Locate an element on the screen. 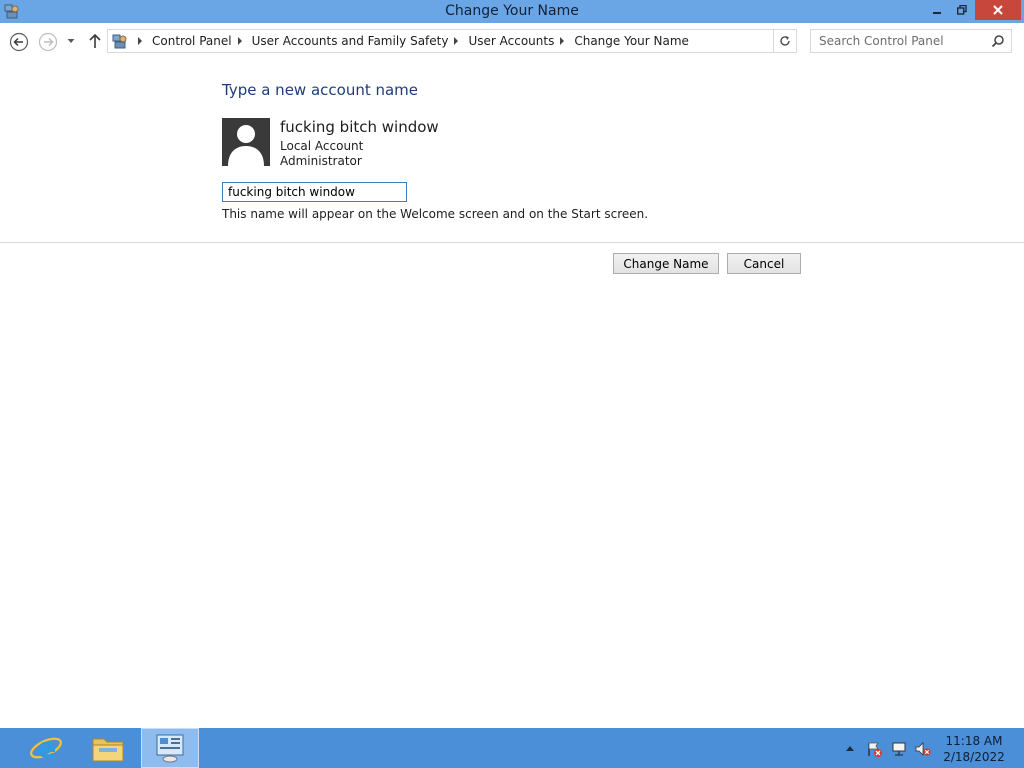 The width and height of the screenshot is (1024, 768). account-role: Administrator is located at coordinates (321, 161).